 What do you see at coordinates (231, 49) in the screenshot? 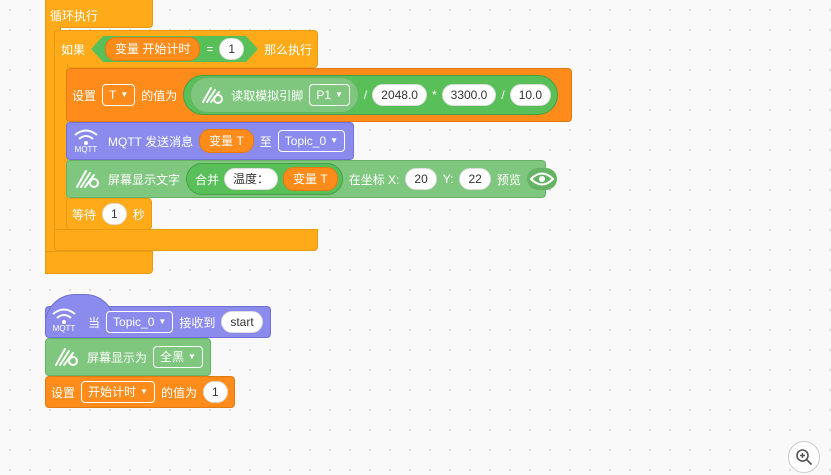
I see `compare-value-input: 1` at bounding box center [231, 49].